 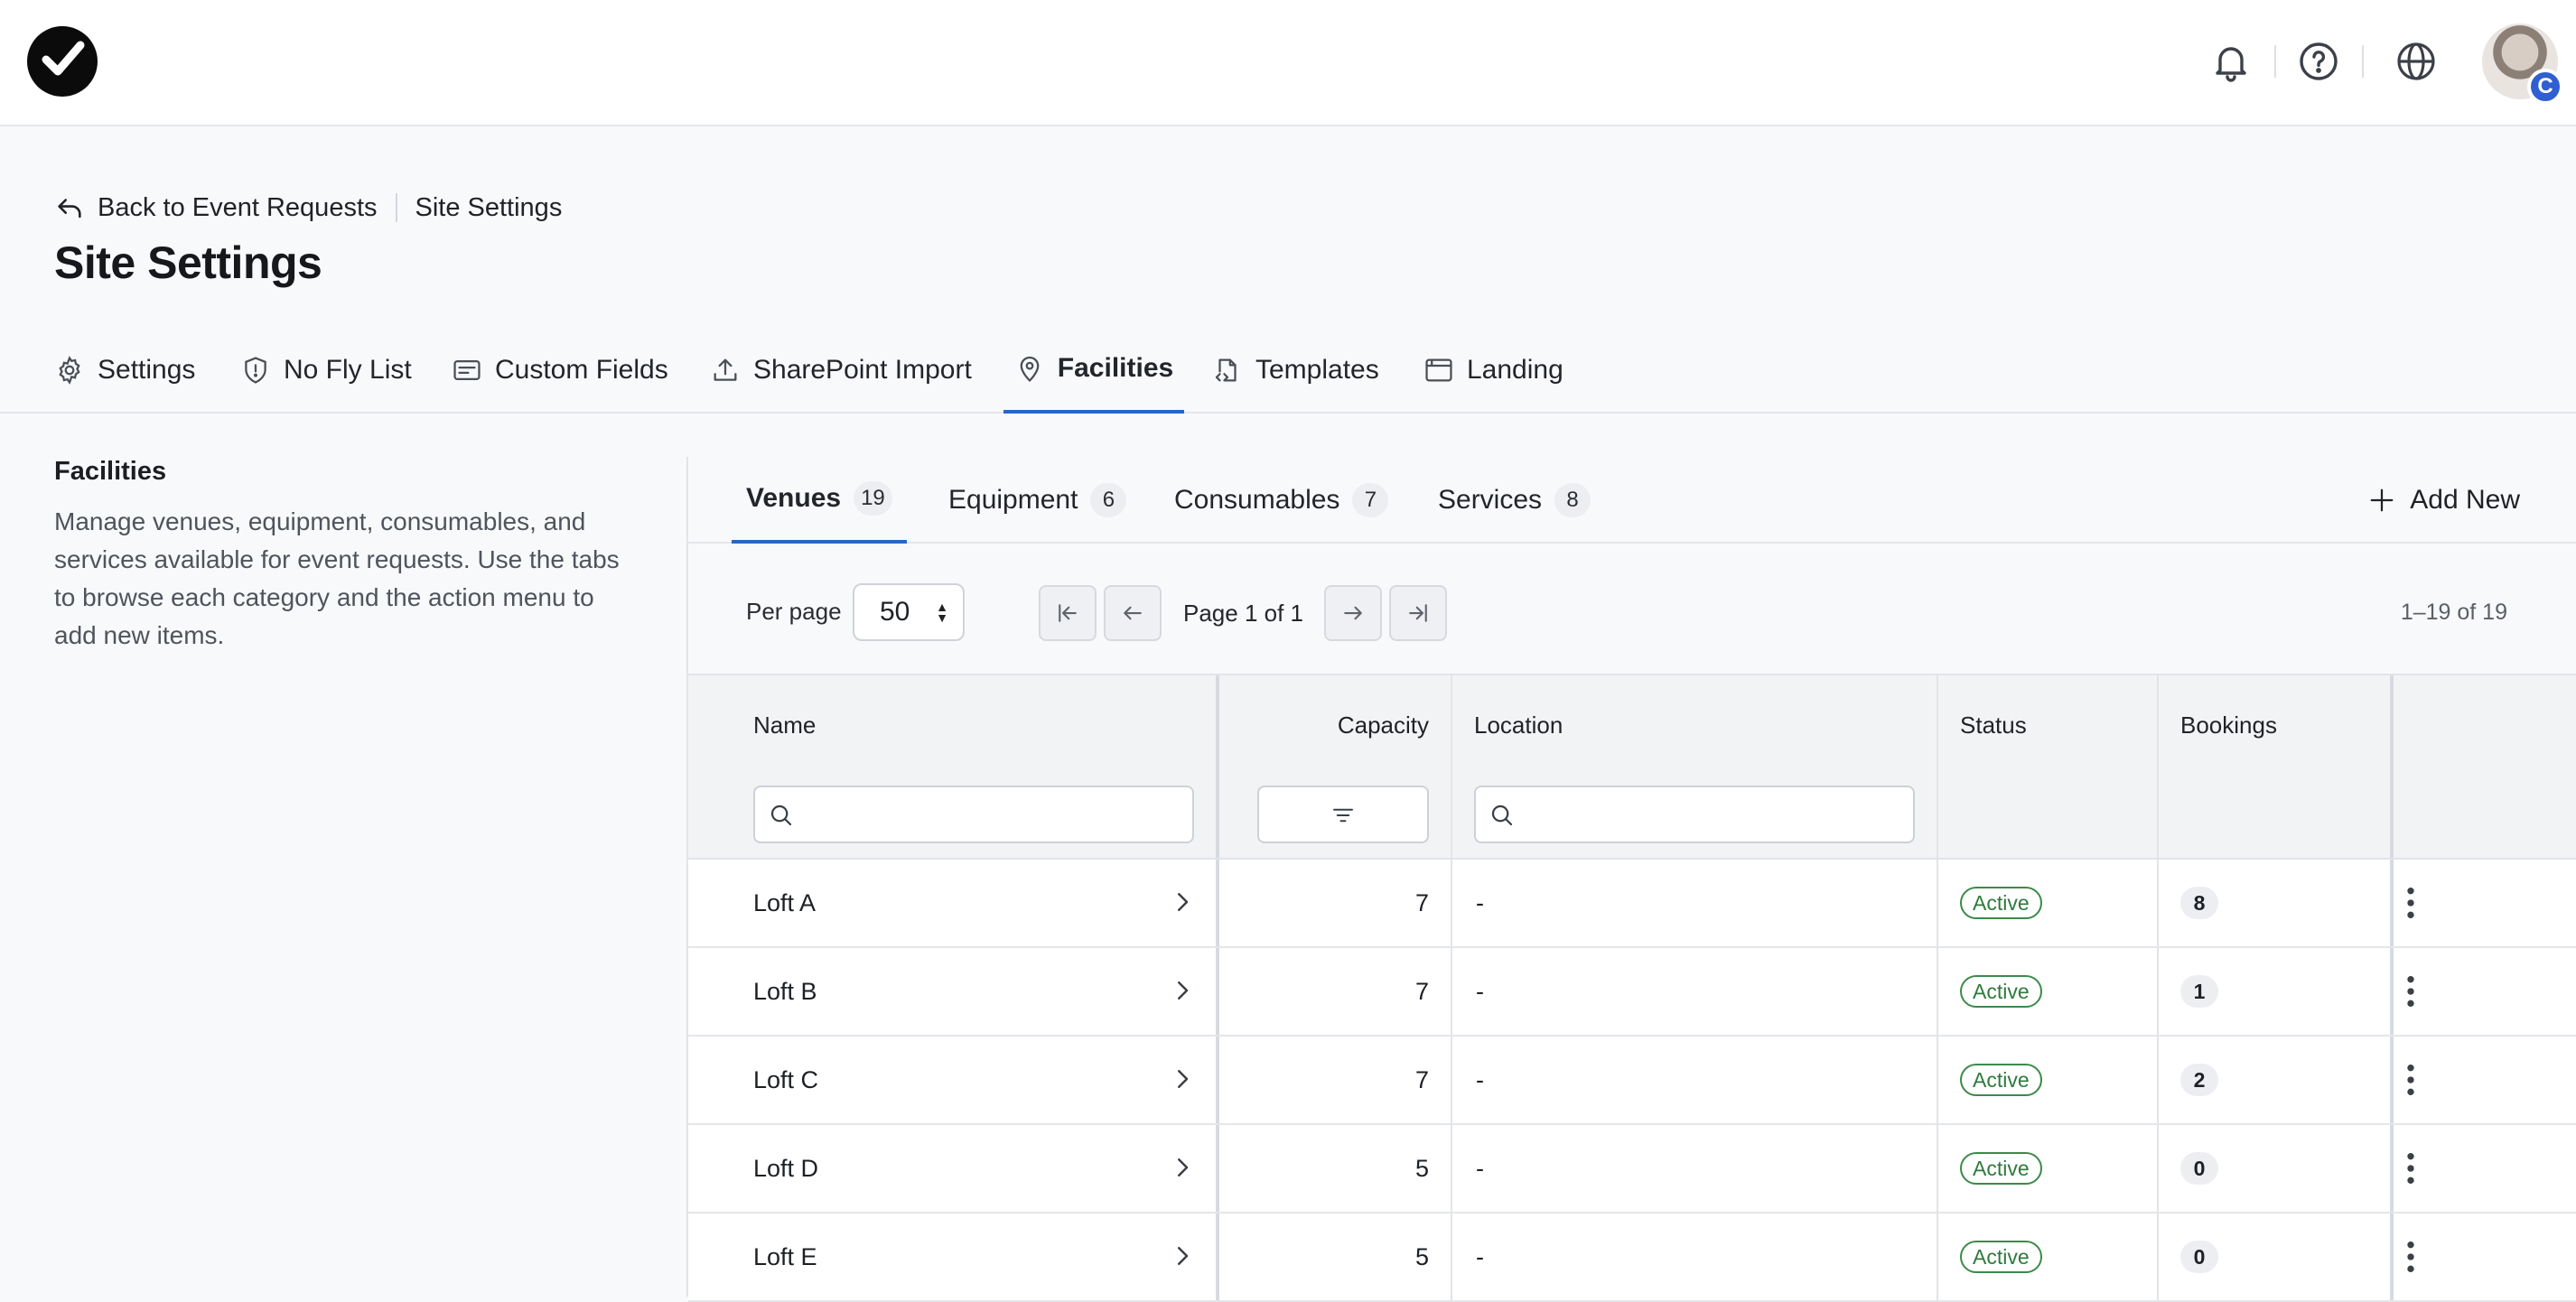 What do you see at coordinates (785, 1080) in the screenshot?
I see `venue-name: Loft C` at bounding box center [785, 1080].